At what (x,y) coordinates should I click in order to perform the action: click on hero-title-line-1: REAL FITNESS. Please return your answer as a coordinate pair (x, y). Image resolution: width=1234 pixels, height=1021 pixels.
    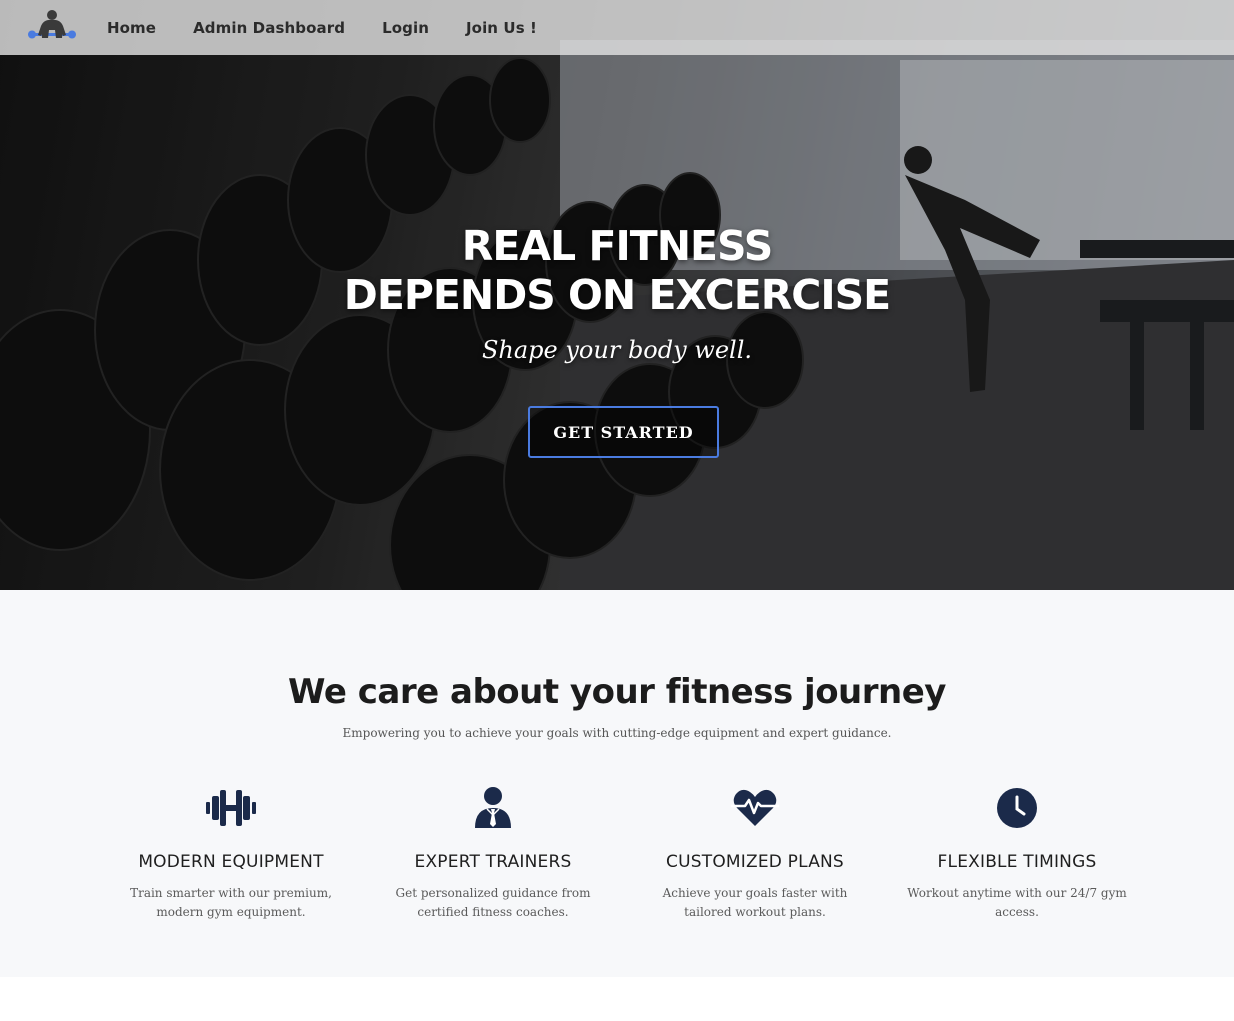
    Looking at the image, I should click on (617, 246).